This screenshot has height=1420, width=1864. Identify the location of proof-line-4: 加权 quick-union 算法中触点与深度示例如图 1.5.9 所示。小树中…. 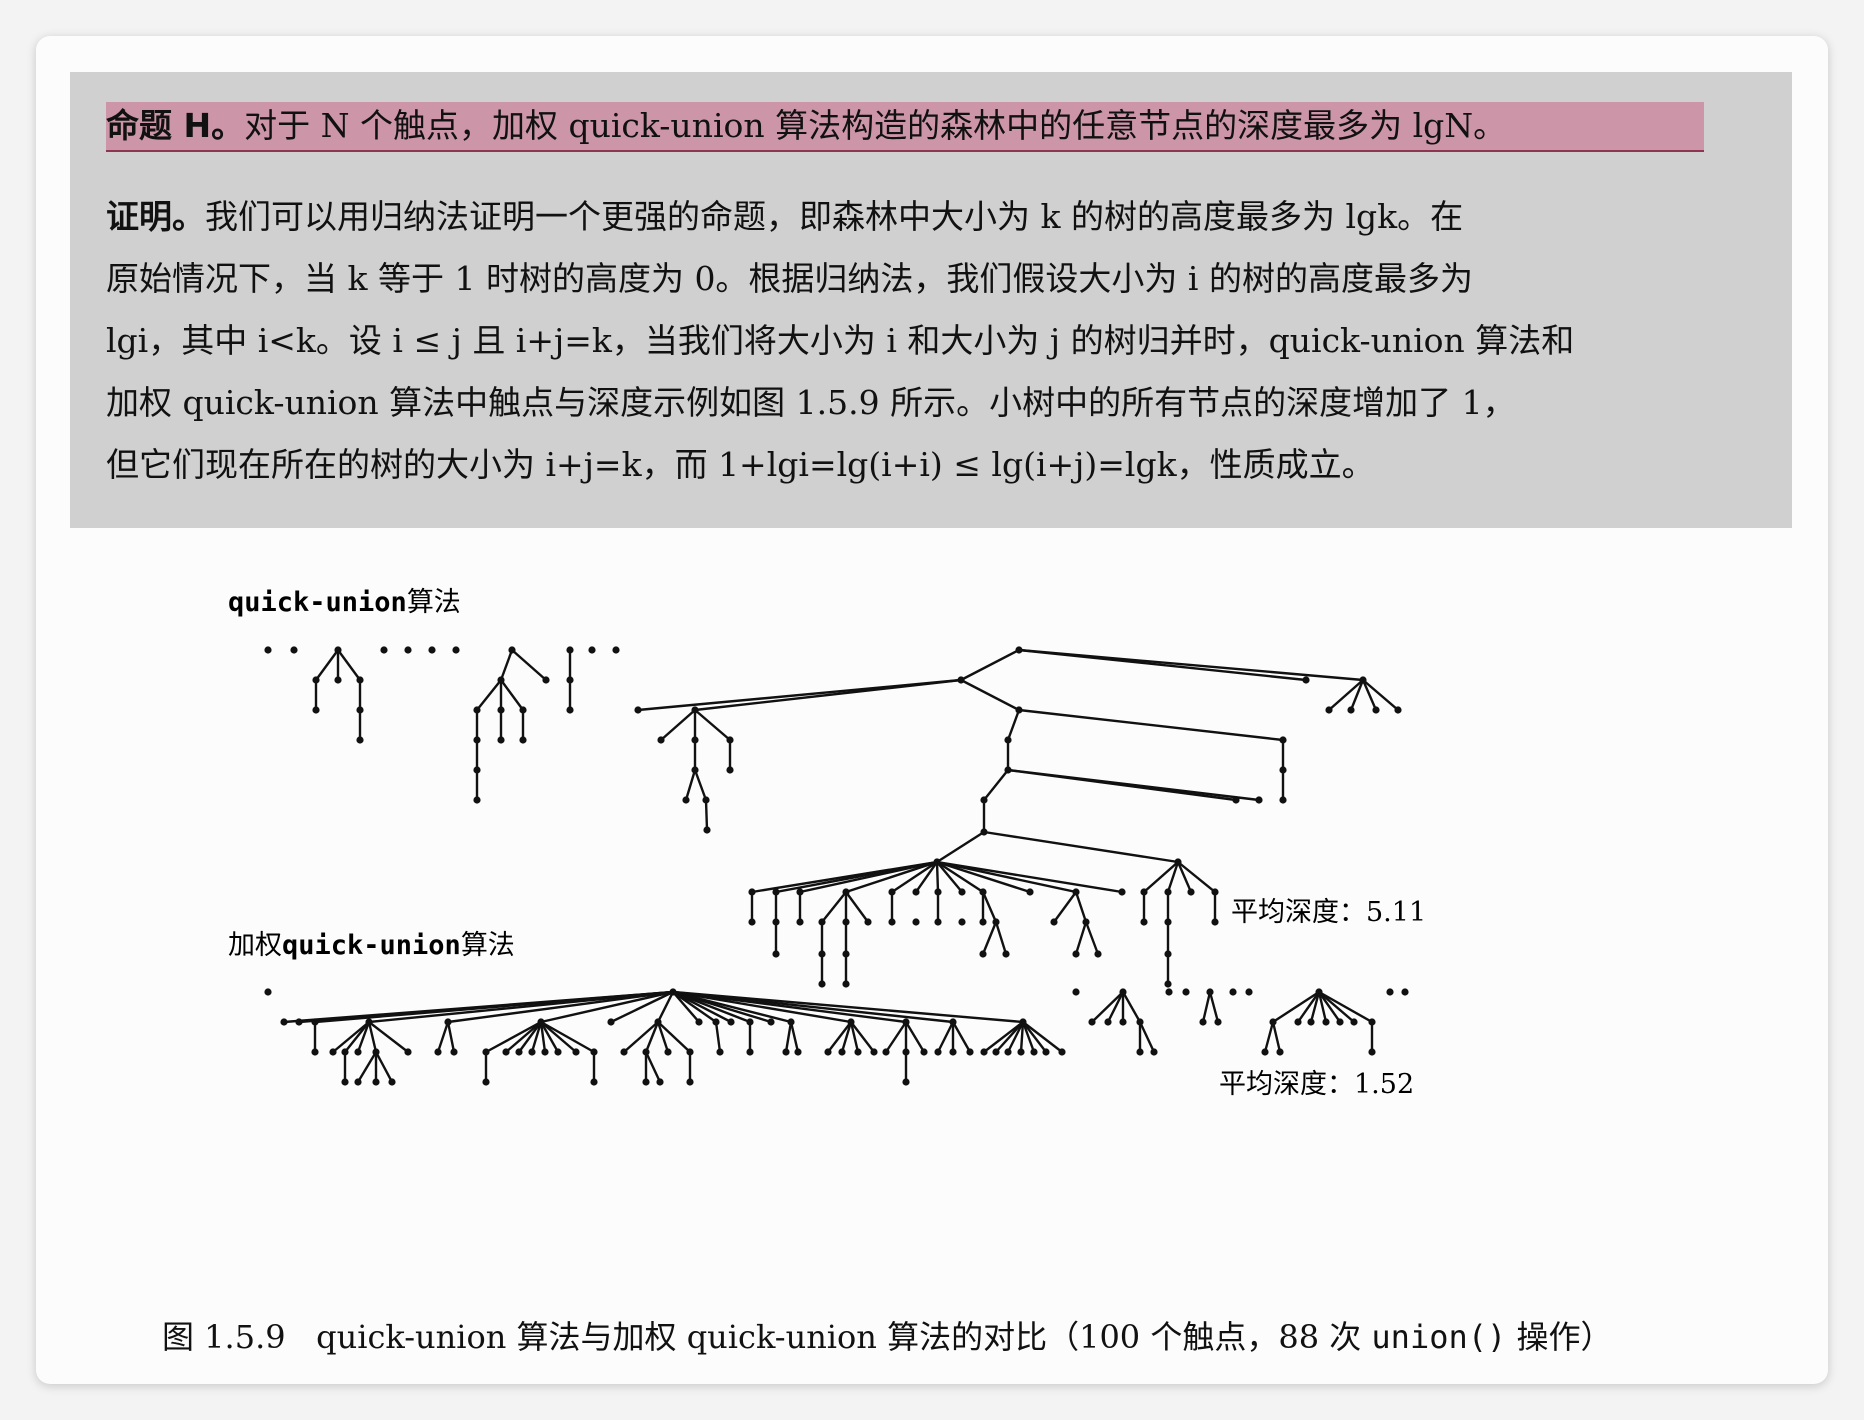
(811, 402).